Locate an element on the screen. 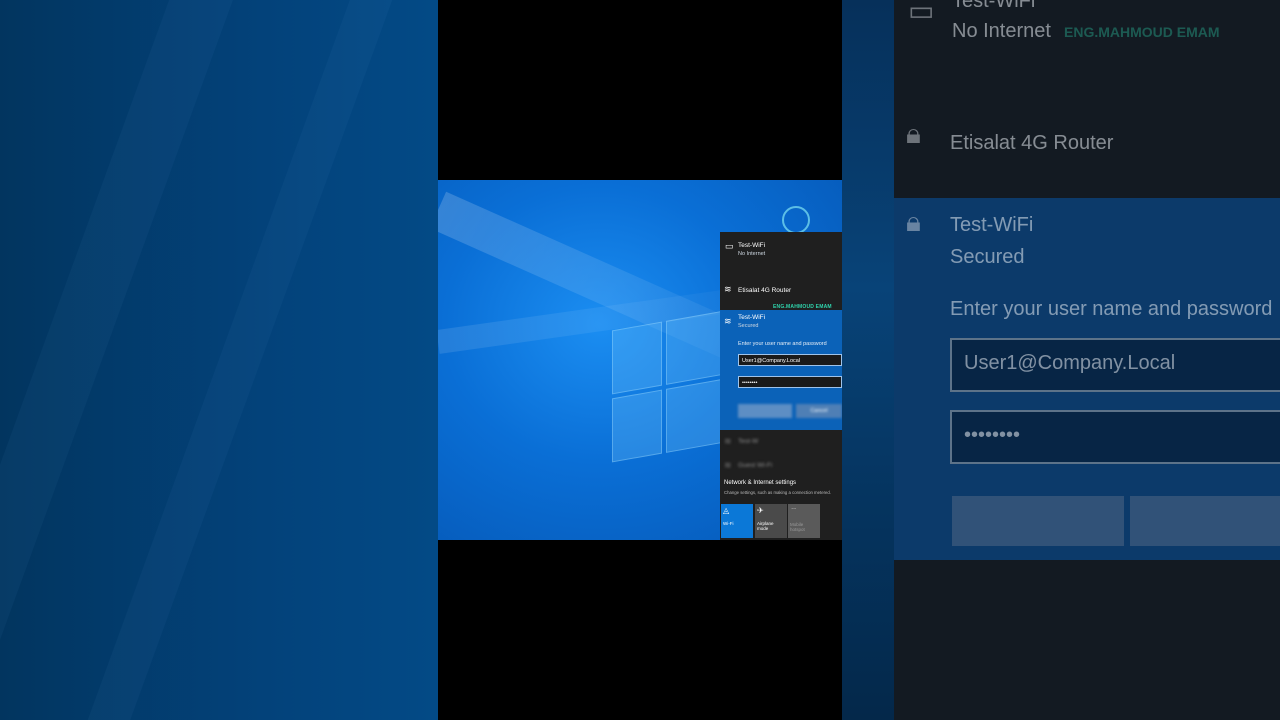  login-prompt: Enter your user name and password is located at coordinates (782, 344).